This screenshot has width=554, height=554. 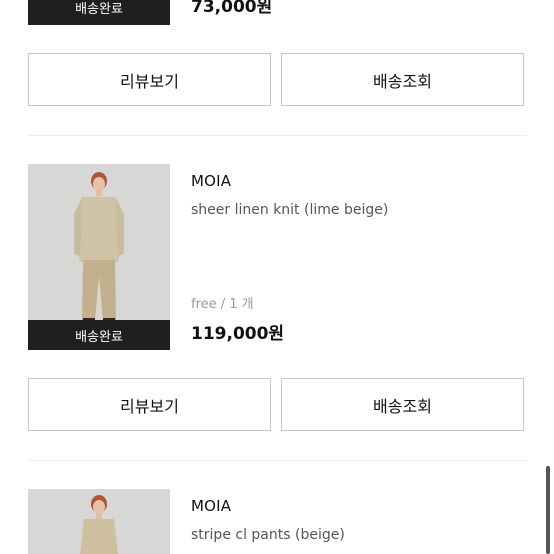 What do you see at coordinates (232, 8) in the screenshot?
I see `product-price: 73,000원` at bounding box center [232, 8].